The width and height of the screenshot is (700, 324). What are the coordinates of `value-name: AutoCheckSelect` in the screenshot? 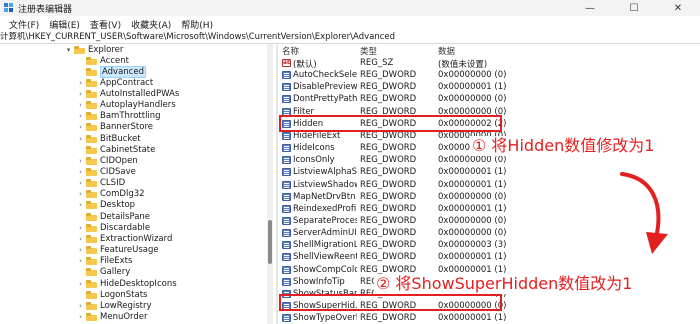 It's located at (325, 75).